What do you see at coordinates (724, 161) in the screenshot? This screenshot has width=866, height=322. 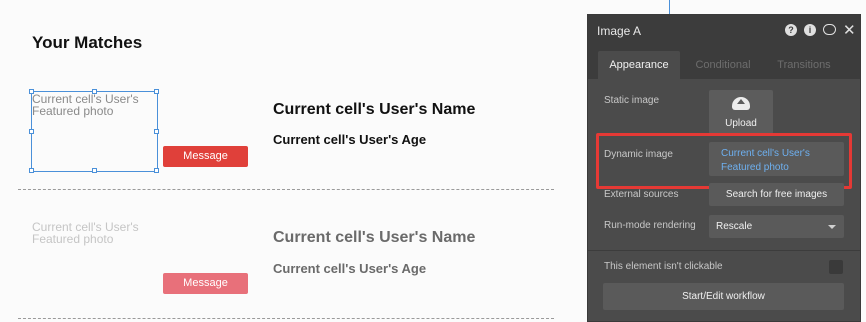 I see `highlight-annotation-box` at bounding box center [724, 161].